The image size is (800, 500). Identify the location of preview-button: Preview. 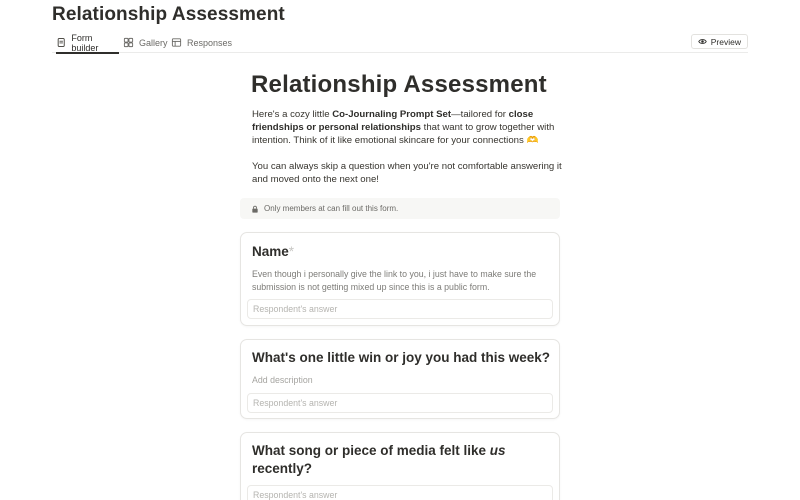
(719, 41).